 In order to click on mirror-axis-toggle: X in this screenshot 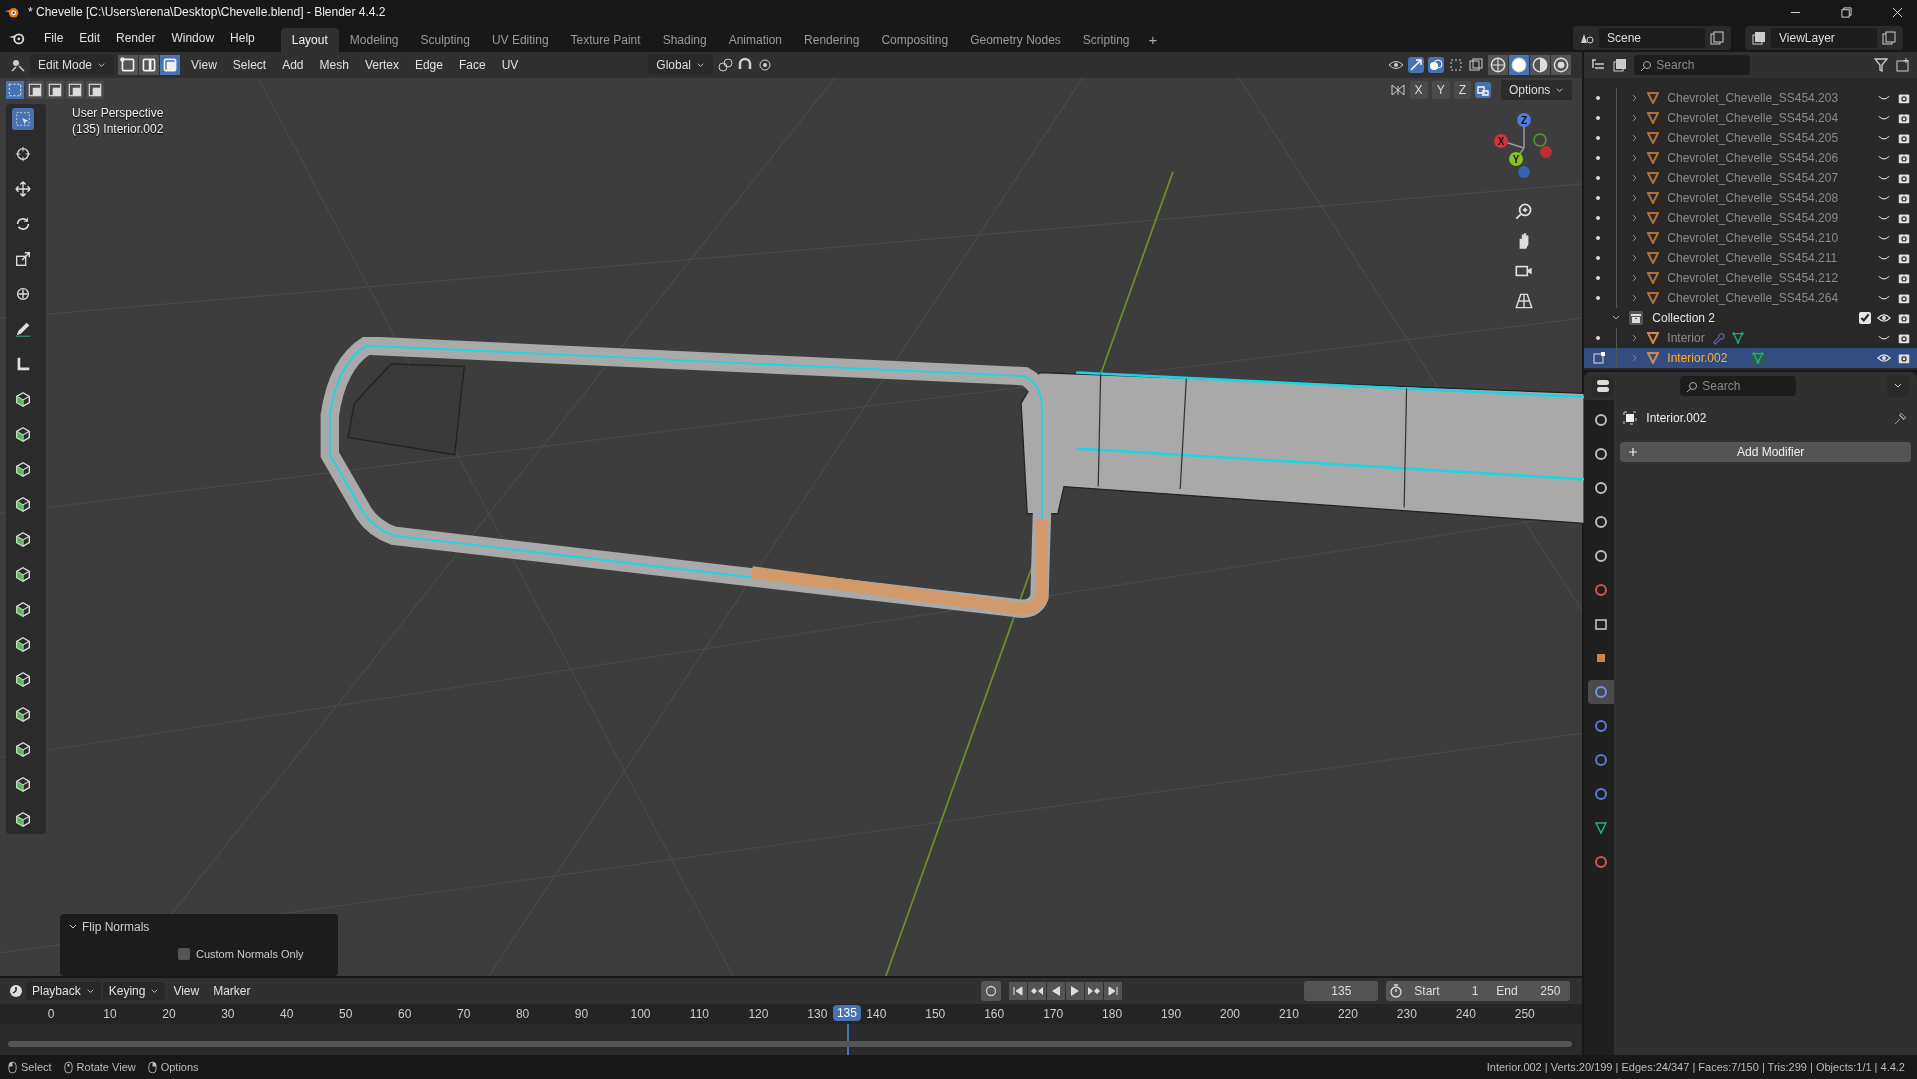, I will do `click(1418, 90)`.